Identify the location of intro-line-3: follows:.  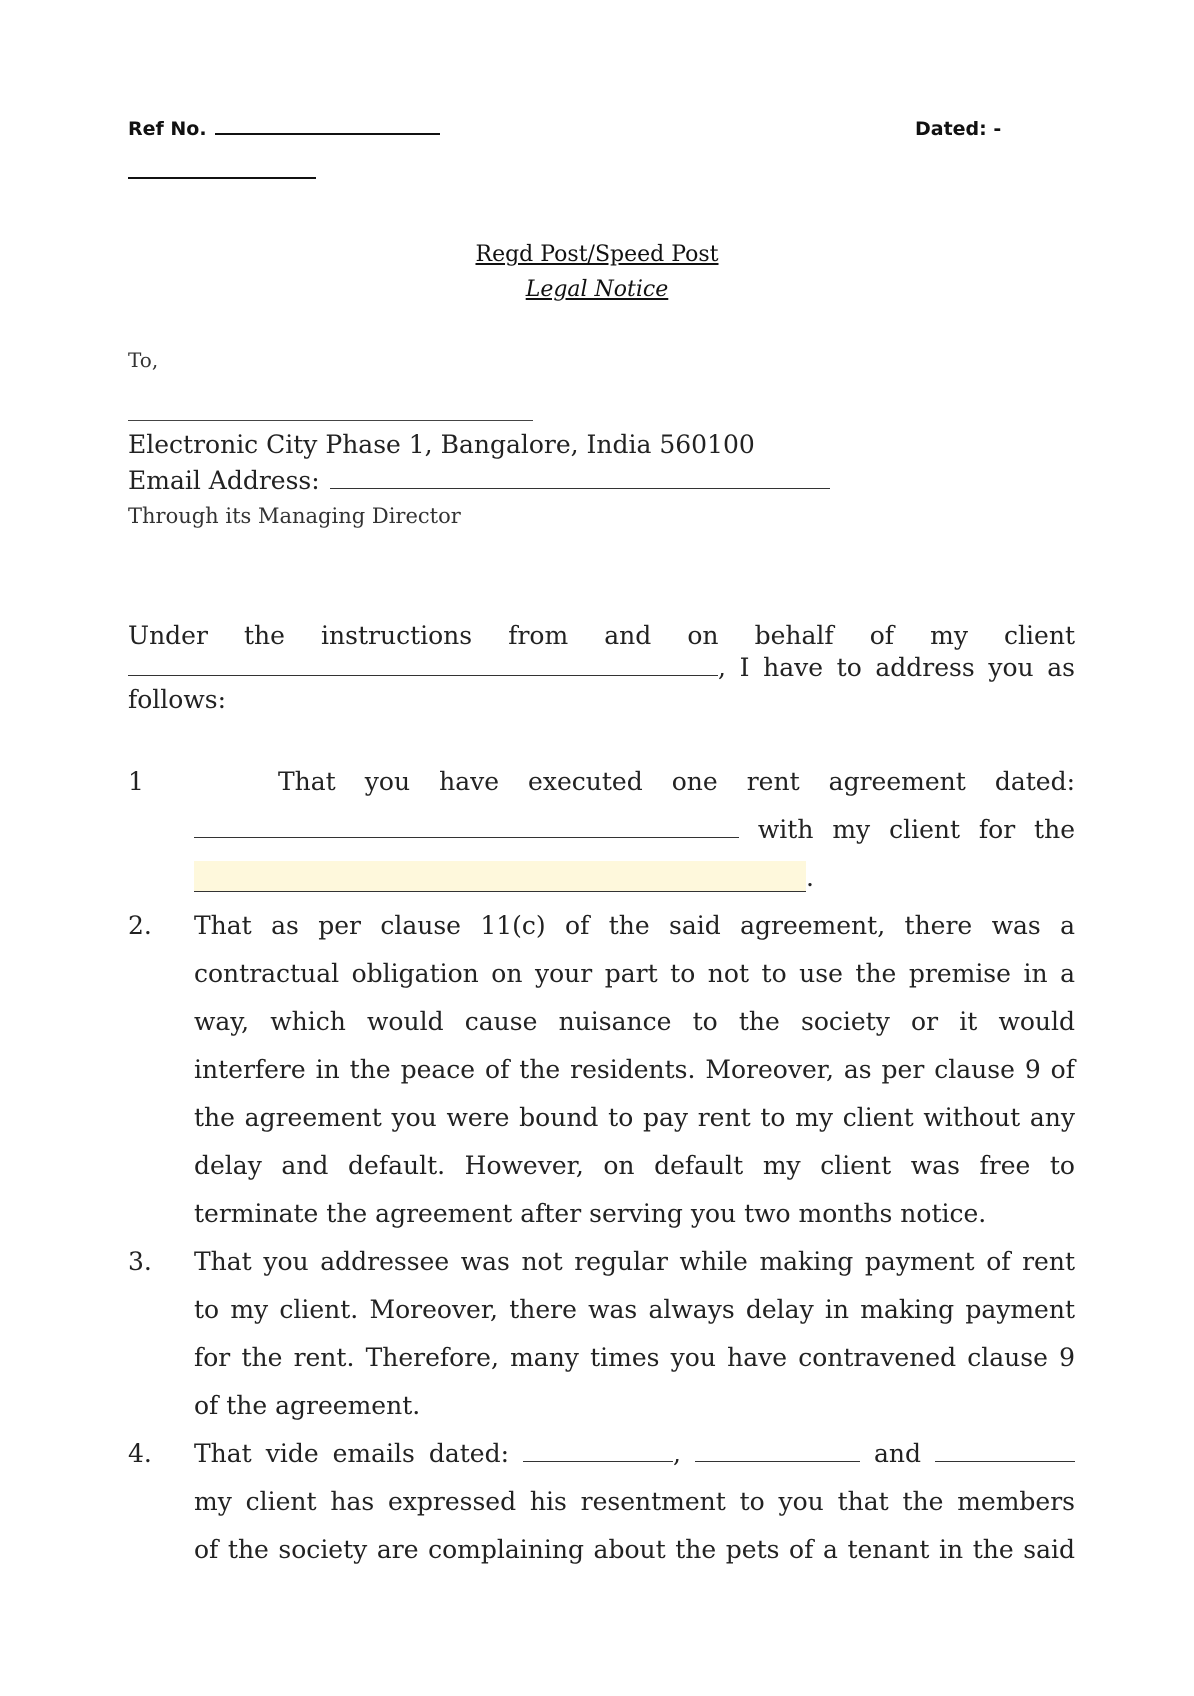
(177, 699).